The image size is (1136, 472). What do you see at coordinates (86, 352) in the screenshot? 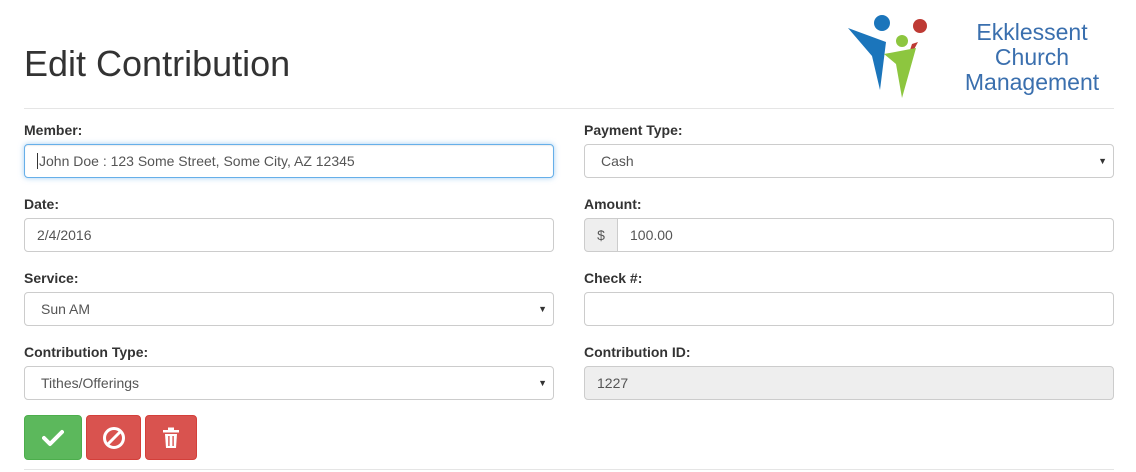
I see `contribution-type-label: Contribution Type:` at bounding box center [86, 352].